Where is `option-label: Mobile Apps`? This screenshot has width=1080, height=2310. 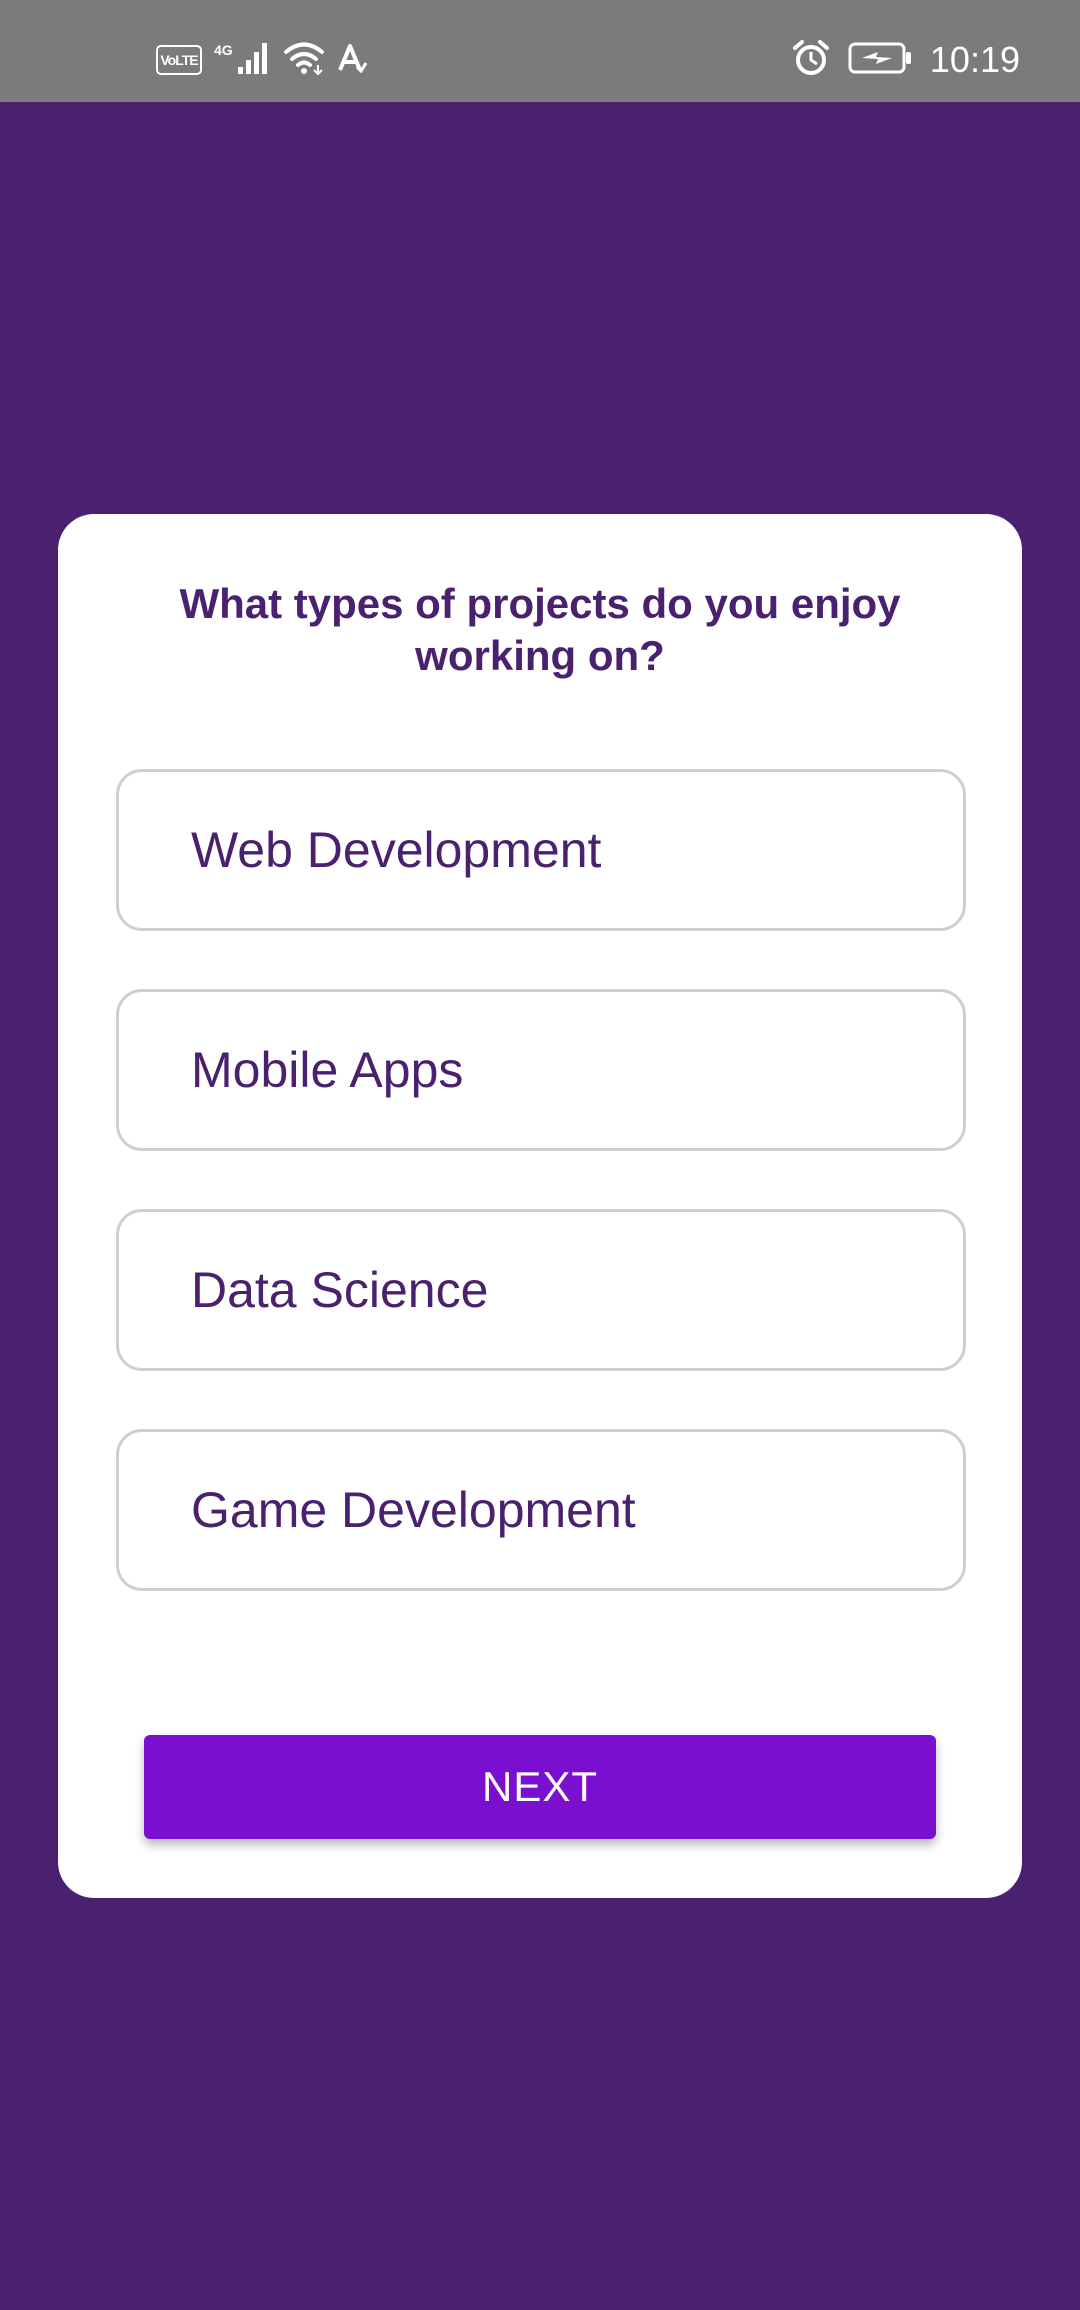 option-label: Mobile Apps is located at coordinates (327, 1070).